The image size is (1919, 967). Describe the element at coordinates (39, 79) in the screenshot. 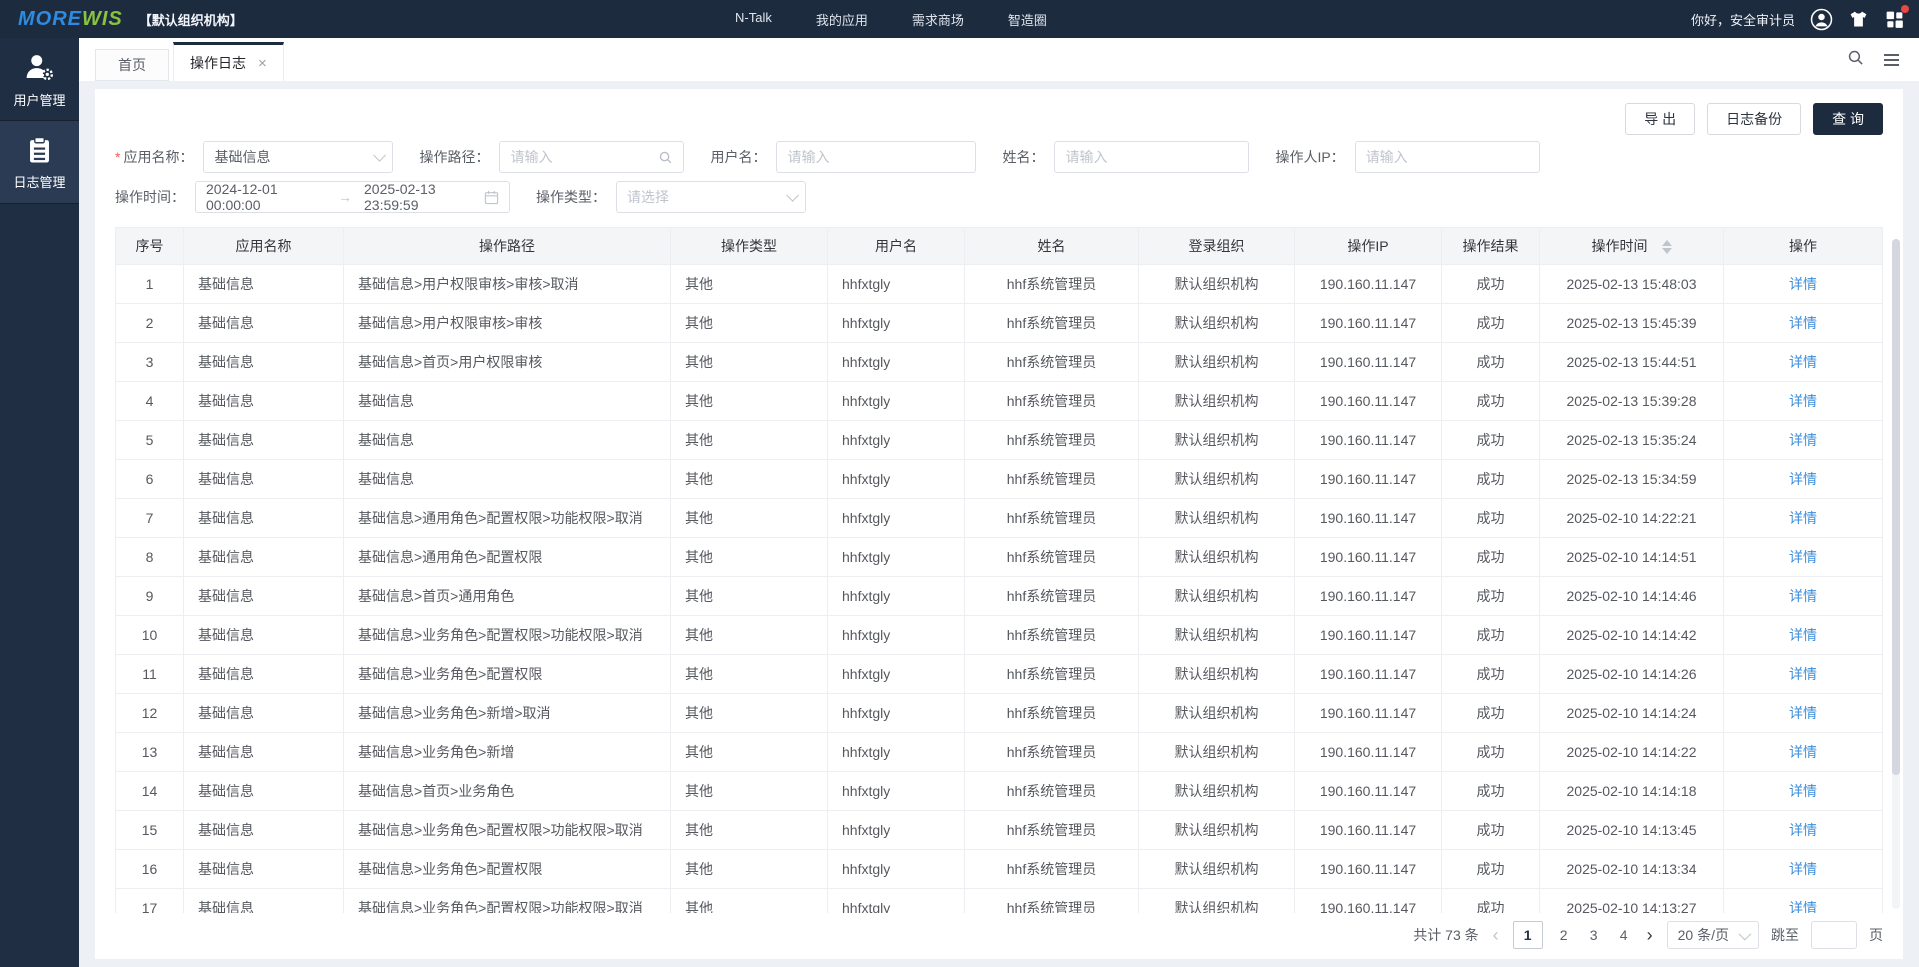

I see `sidebar-item-user-management: 用户管理` at that location.